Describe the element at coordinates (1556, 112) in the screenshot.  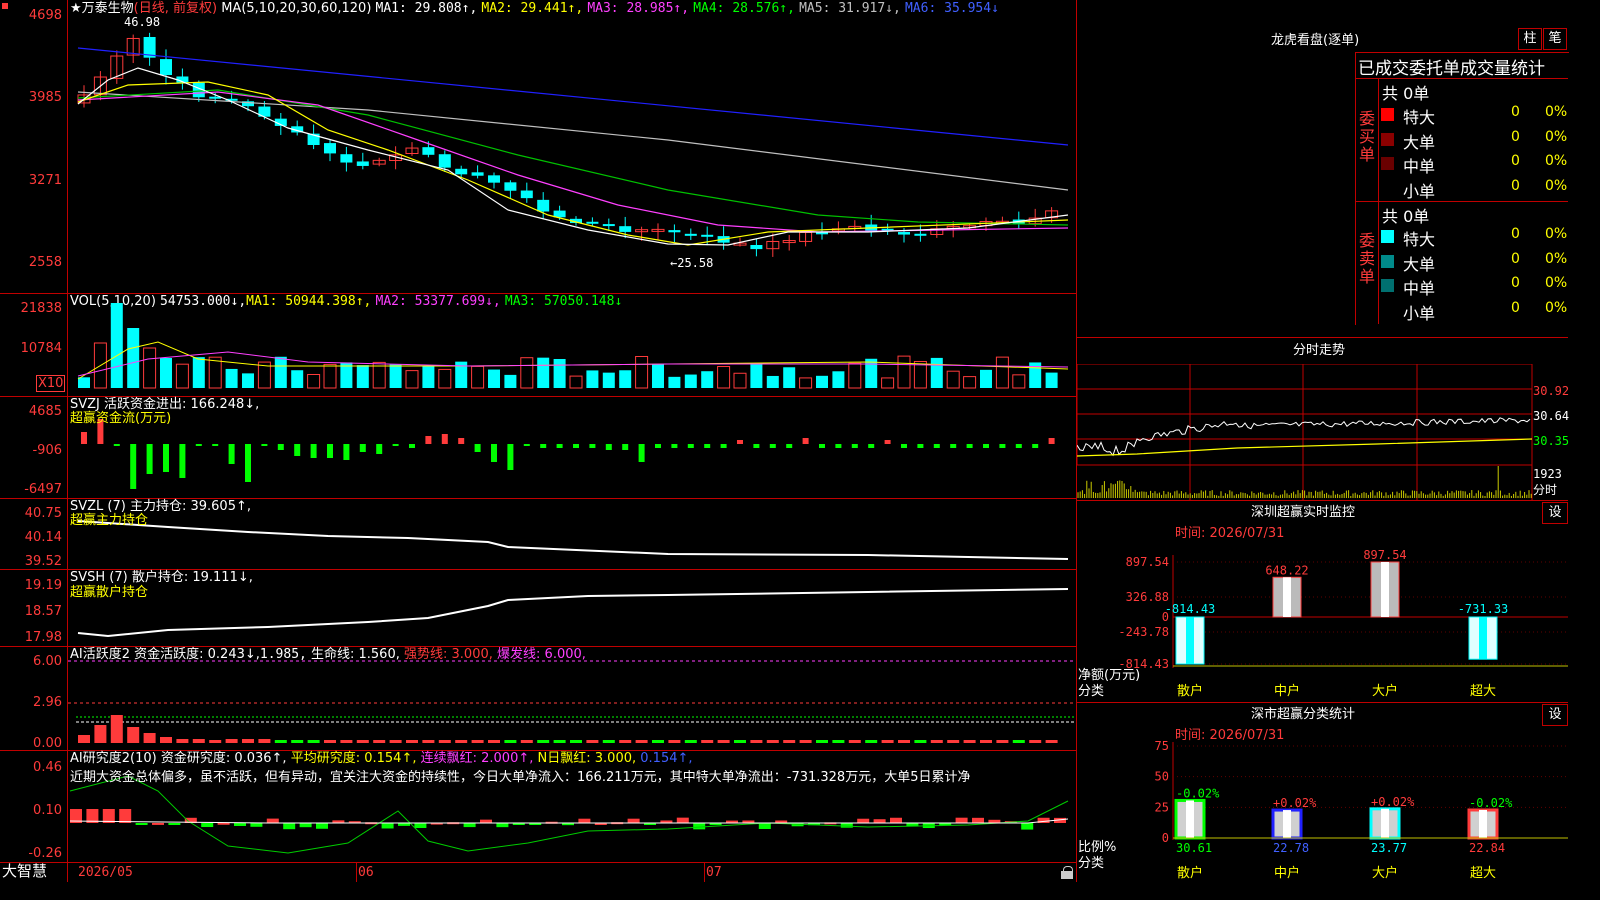
I see `buy-pct: 0%` at that location.